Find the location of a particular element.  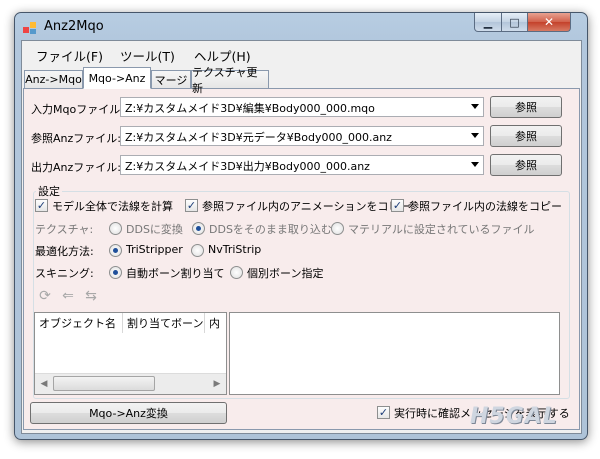

output-anz-label: 出力Anzファイル: is located at coordinates (76, 167).